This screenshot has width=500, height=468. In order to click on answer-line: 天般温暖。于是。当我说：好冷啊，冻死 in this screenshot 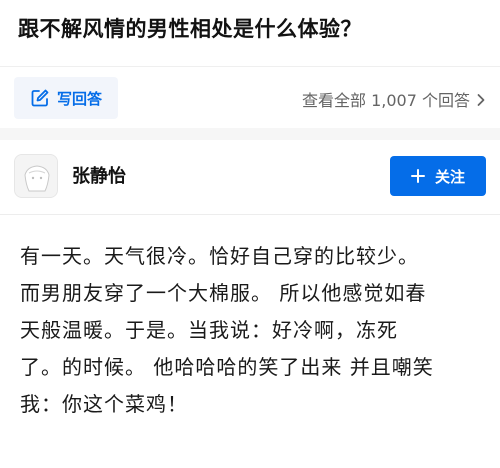, I will do `click(209, 330)`.